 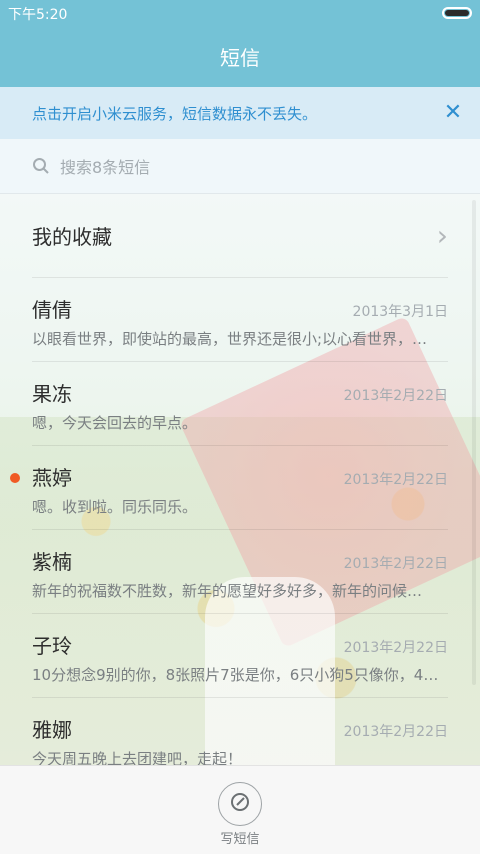 I want to click on message-date: 2013年3月1日, so click(x=400, y=312).